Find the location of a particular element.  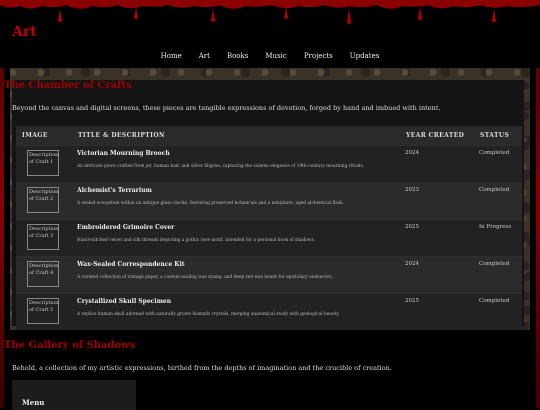

nav-updates: Updates is located at coordinates (365, 56).